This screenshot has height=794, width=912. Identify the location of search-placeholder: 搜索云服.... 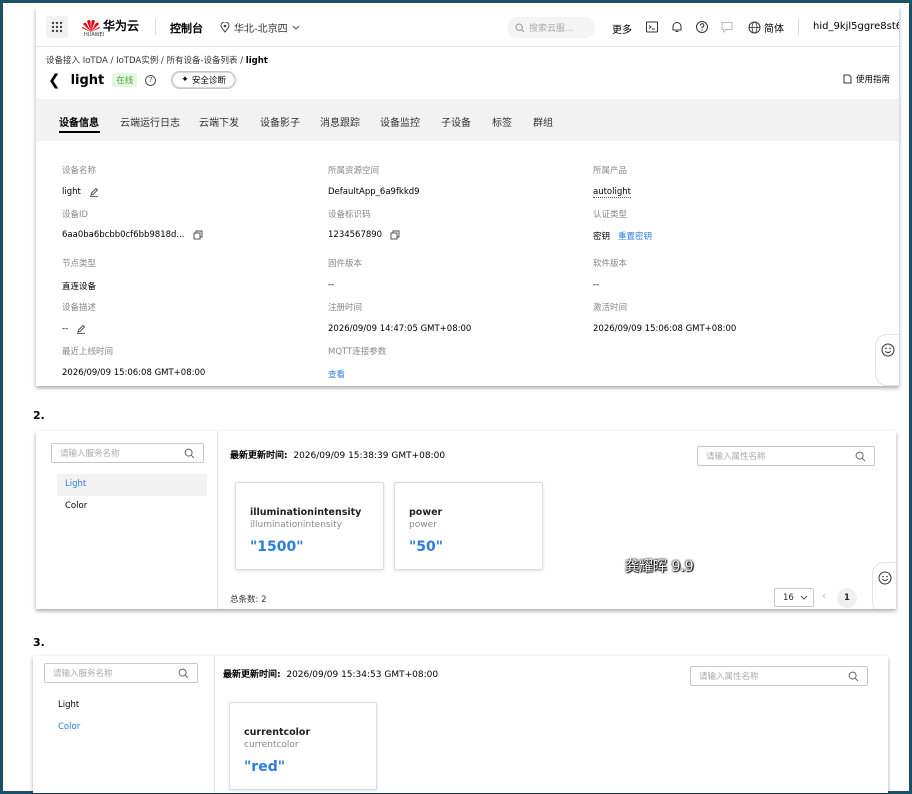
(551, 29).